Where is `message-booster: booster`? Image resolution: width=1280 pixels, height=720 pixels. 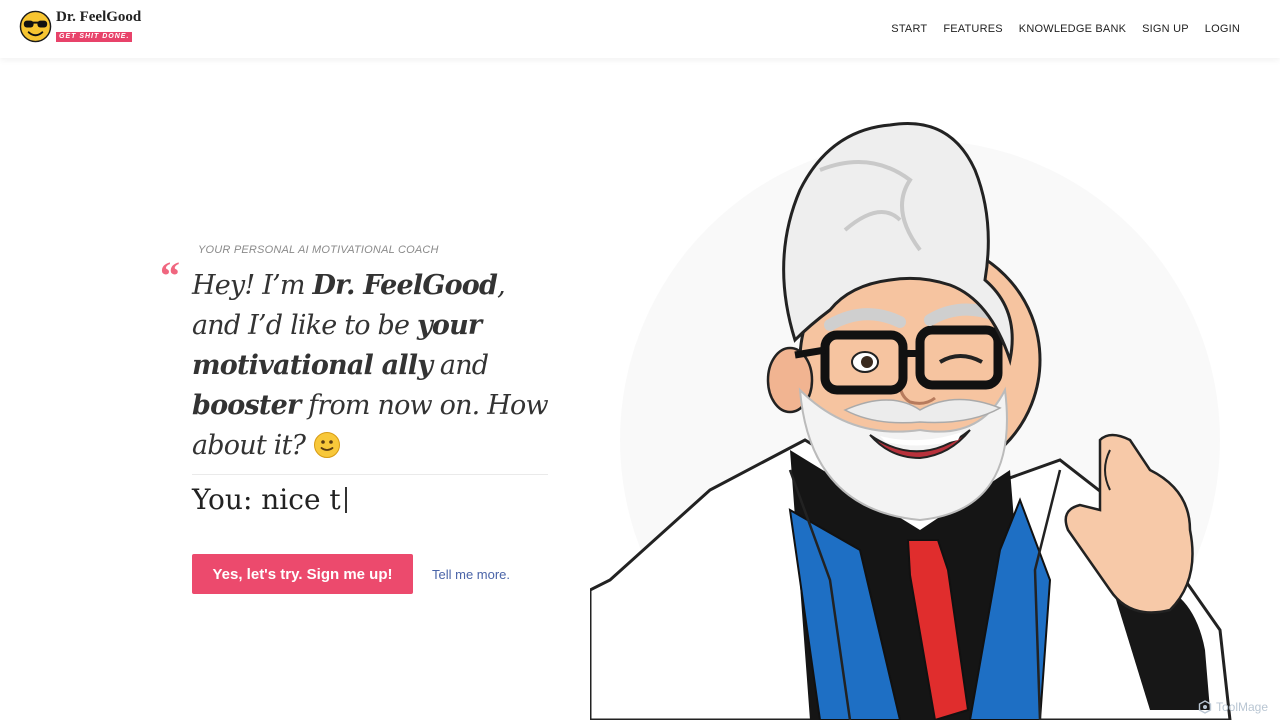 message-booster: booster is located at coordinates (246, 405).